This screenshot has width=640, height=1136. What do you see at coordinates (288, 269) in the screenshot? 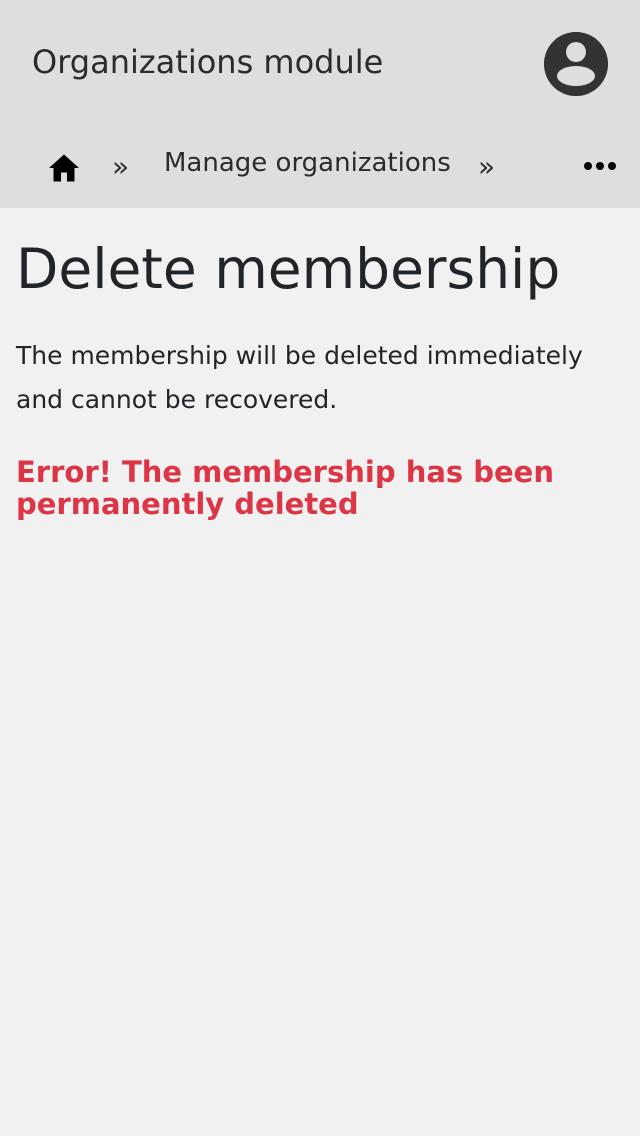
I see `page-title: Delete membership` at bounding box center [288, 269].